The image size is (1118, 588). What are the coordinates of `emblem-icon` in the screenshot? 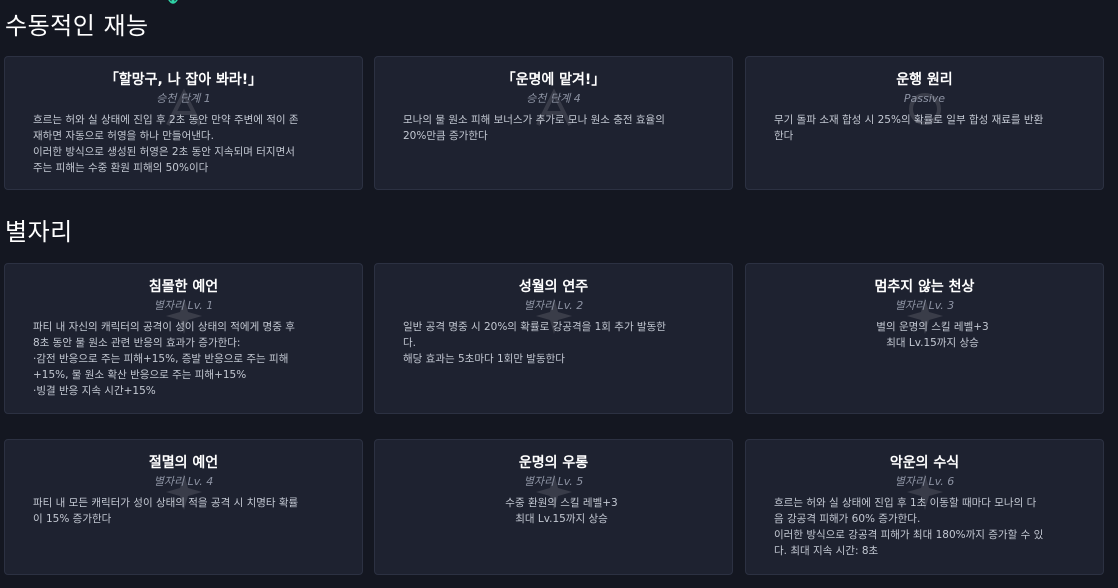 It's located at (173, 2).